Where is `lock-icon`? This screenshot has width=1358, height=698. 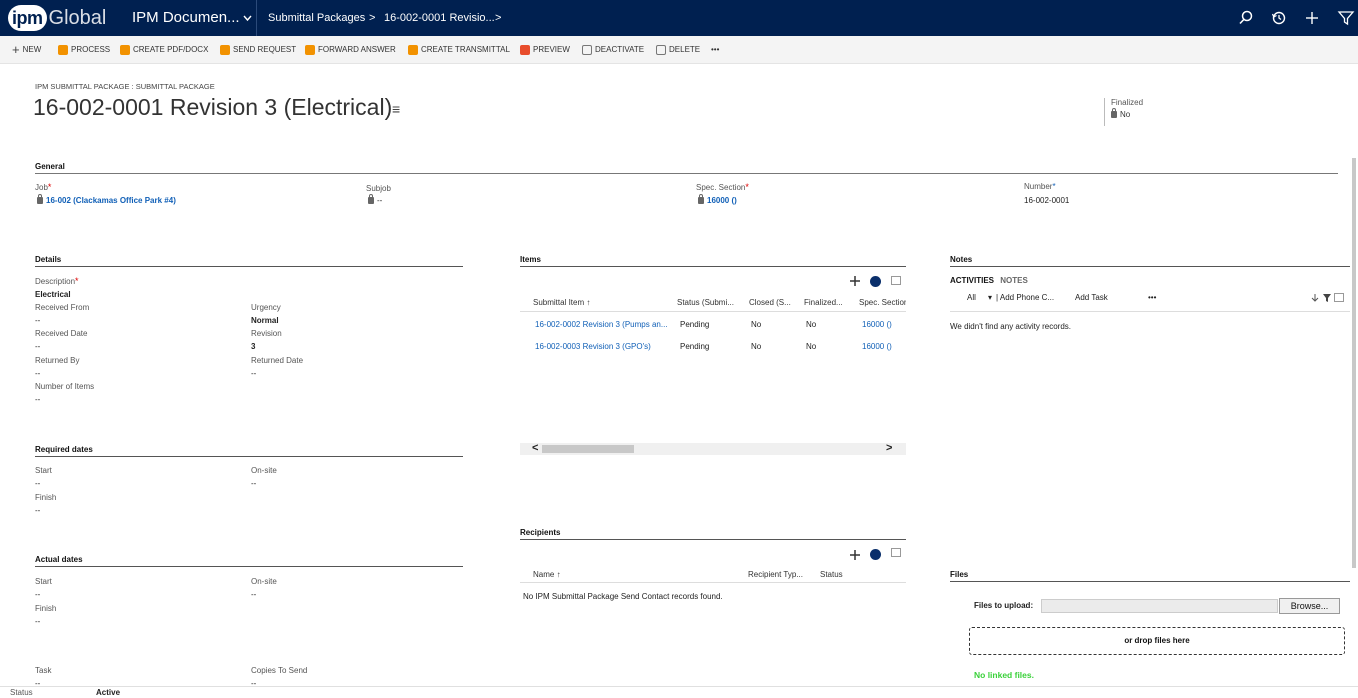 lock-icon is located at coordinates (40, 199).